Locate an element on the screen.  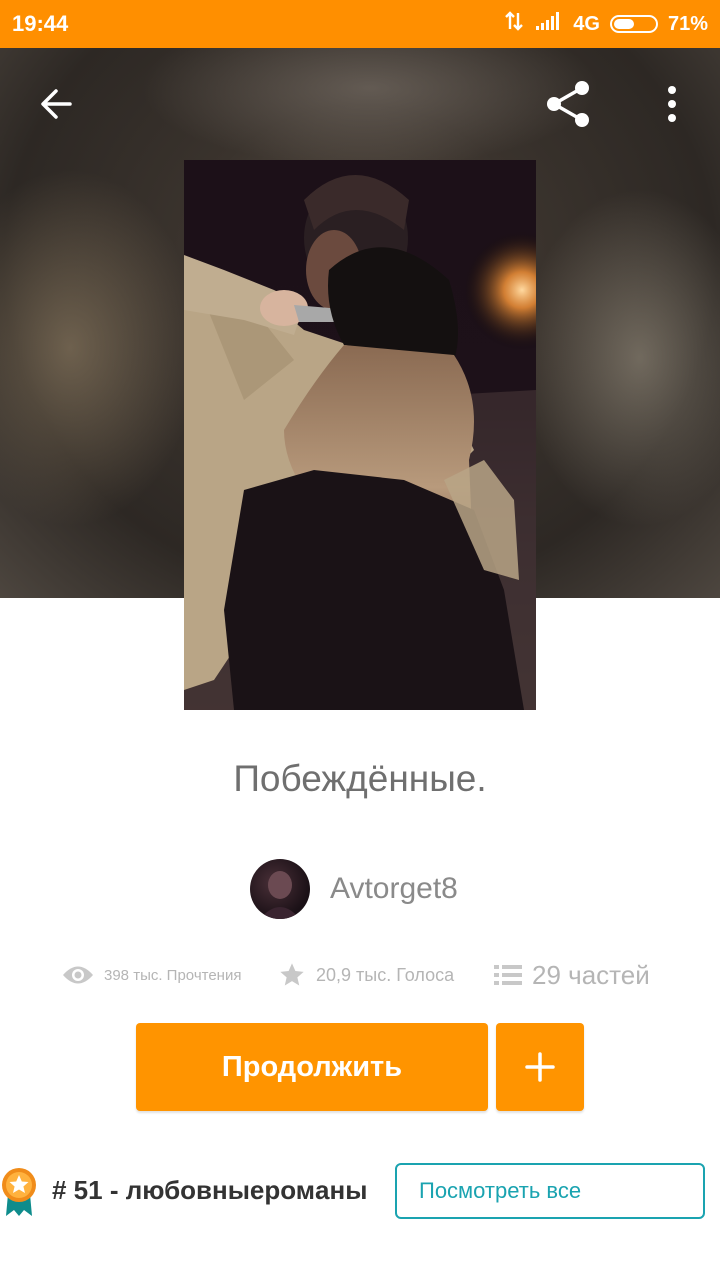
more-vert-icon is located at coordinates (672, 104).